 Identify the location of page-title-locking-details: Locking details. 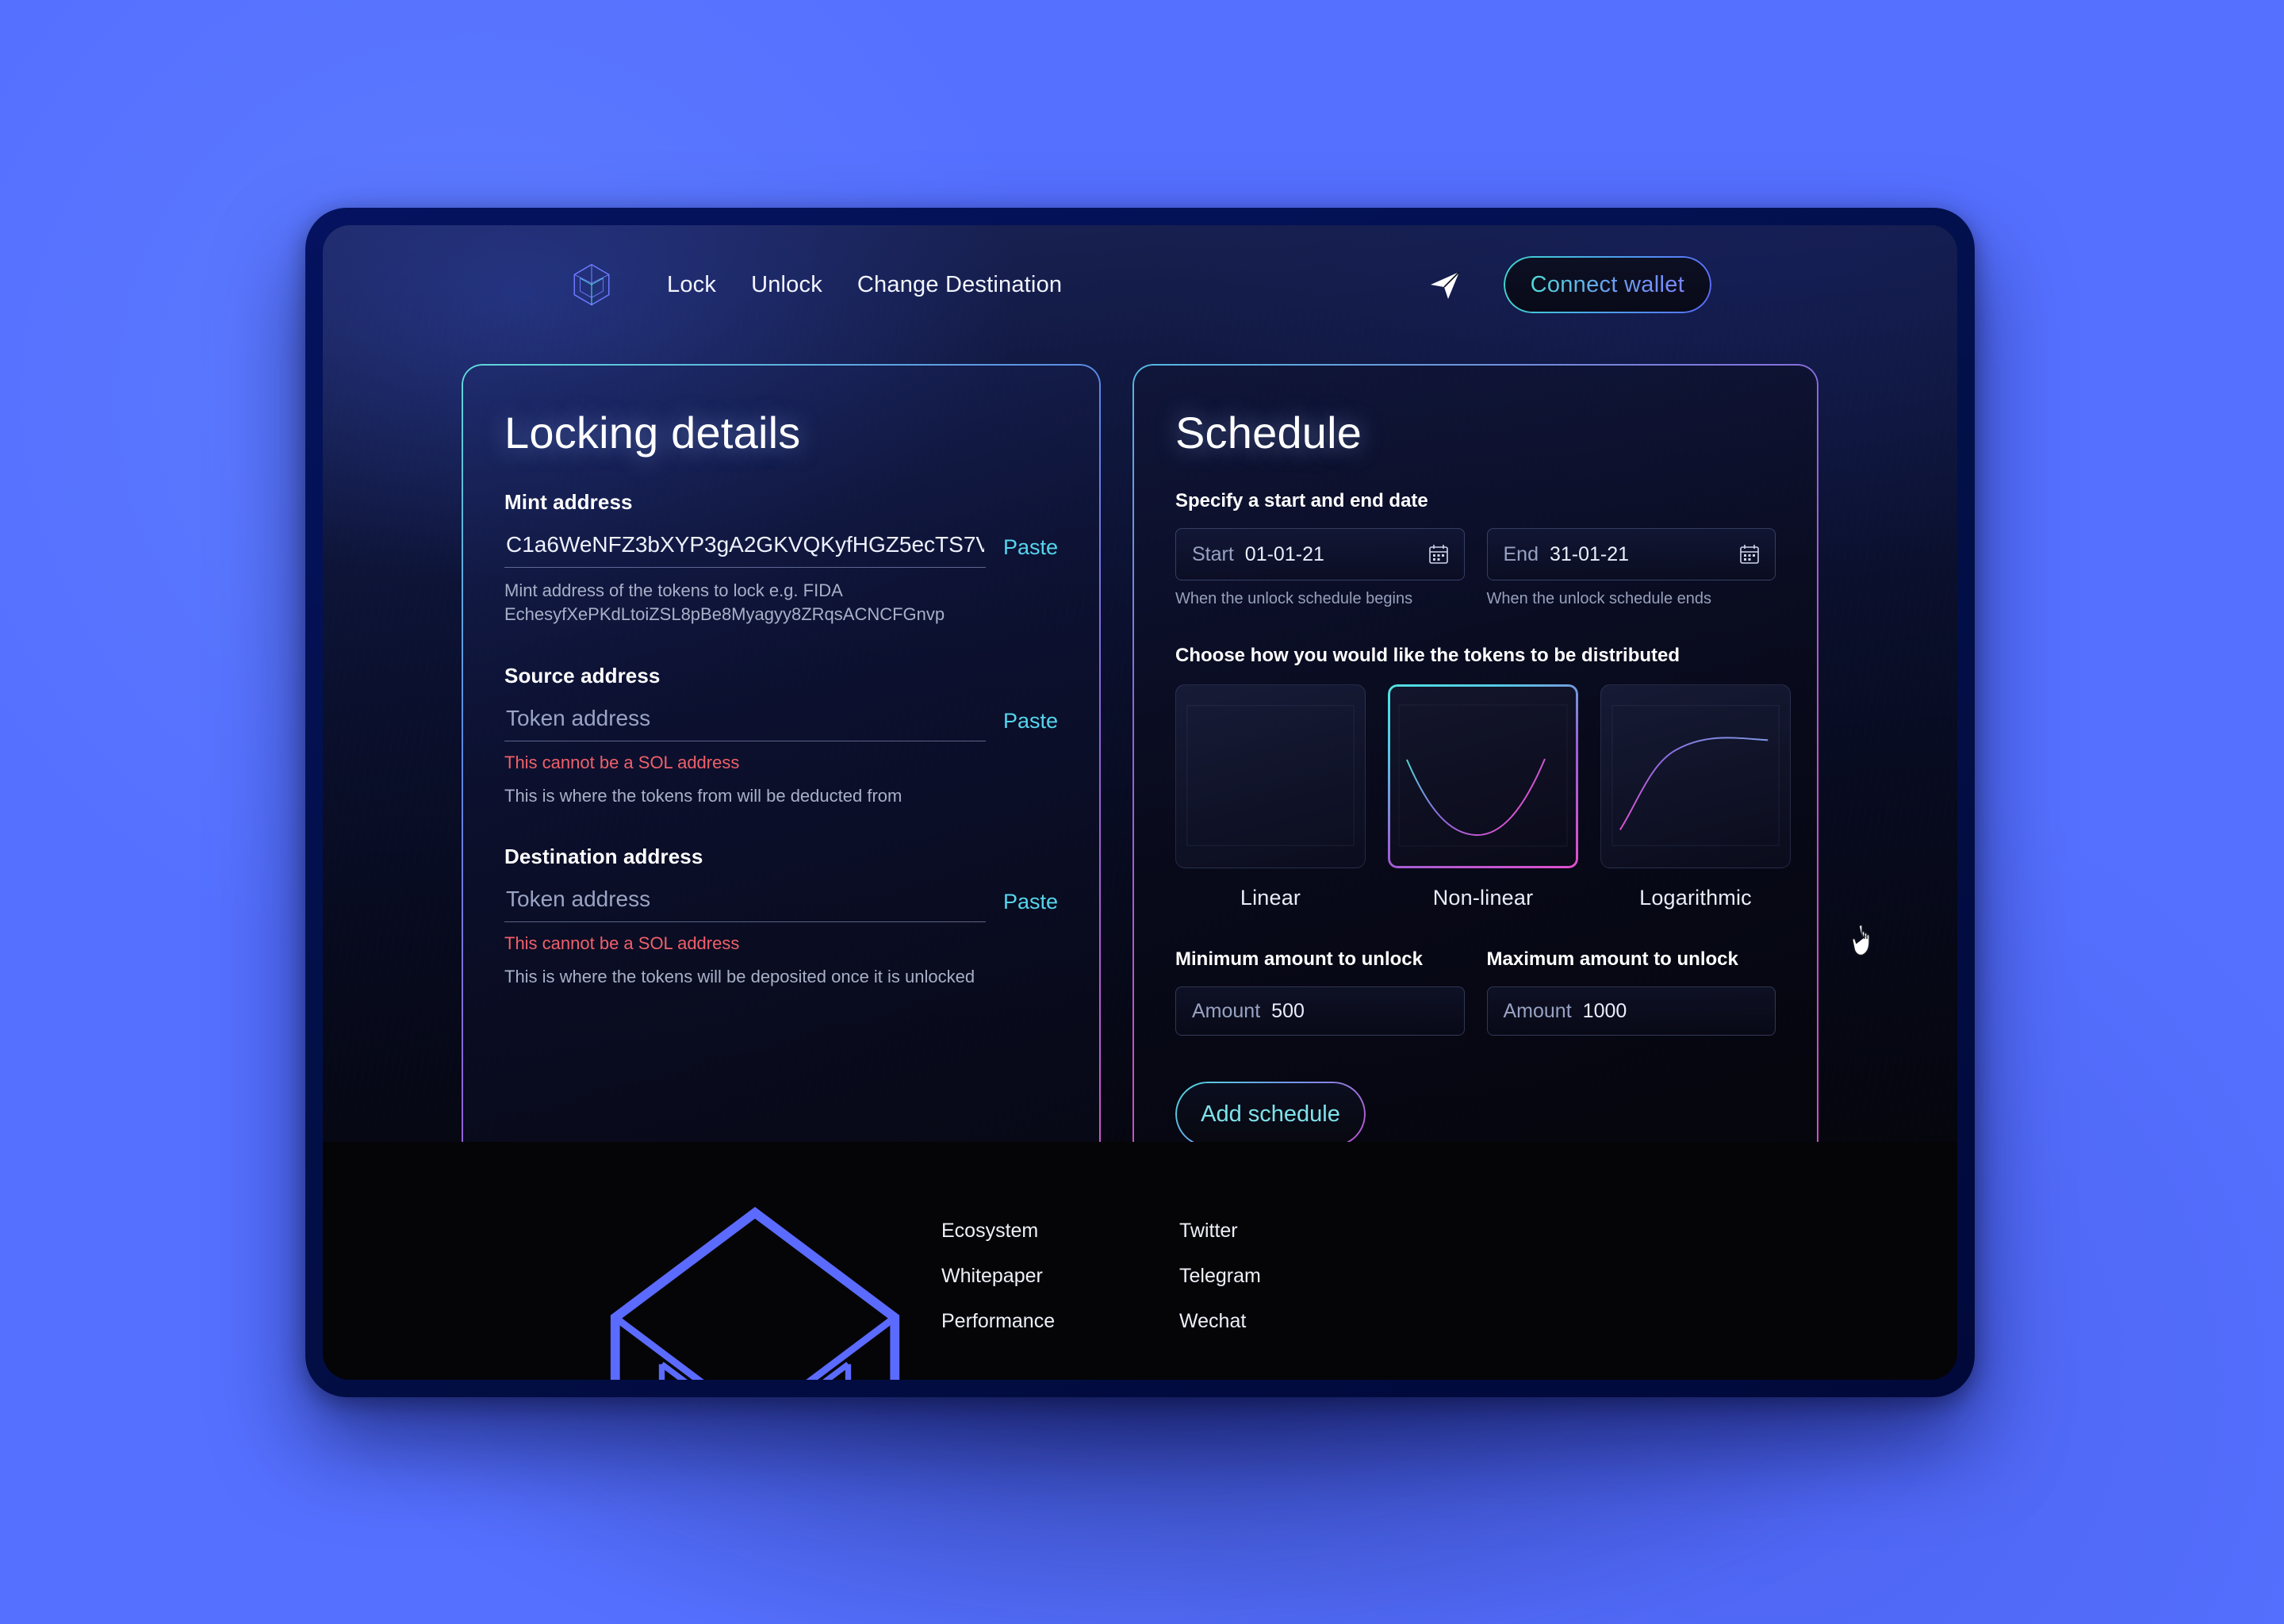
(652, 433).